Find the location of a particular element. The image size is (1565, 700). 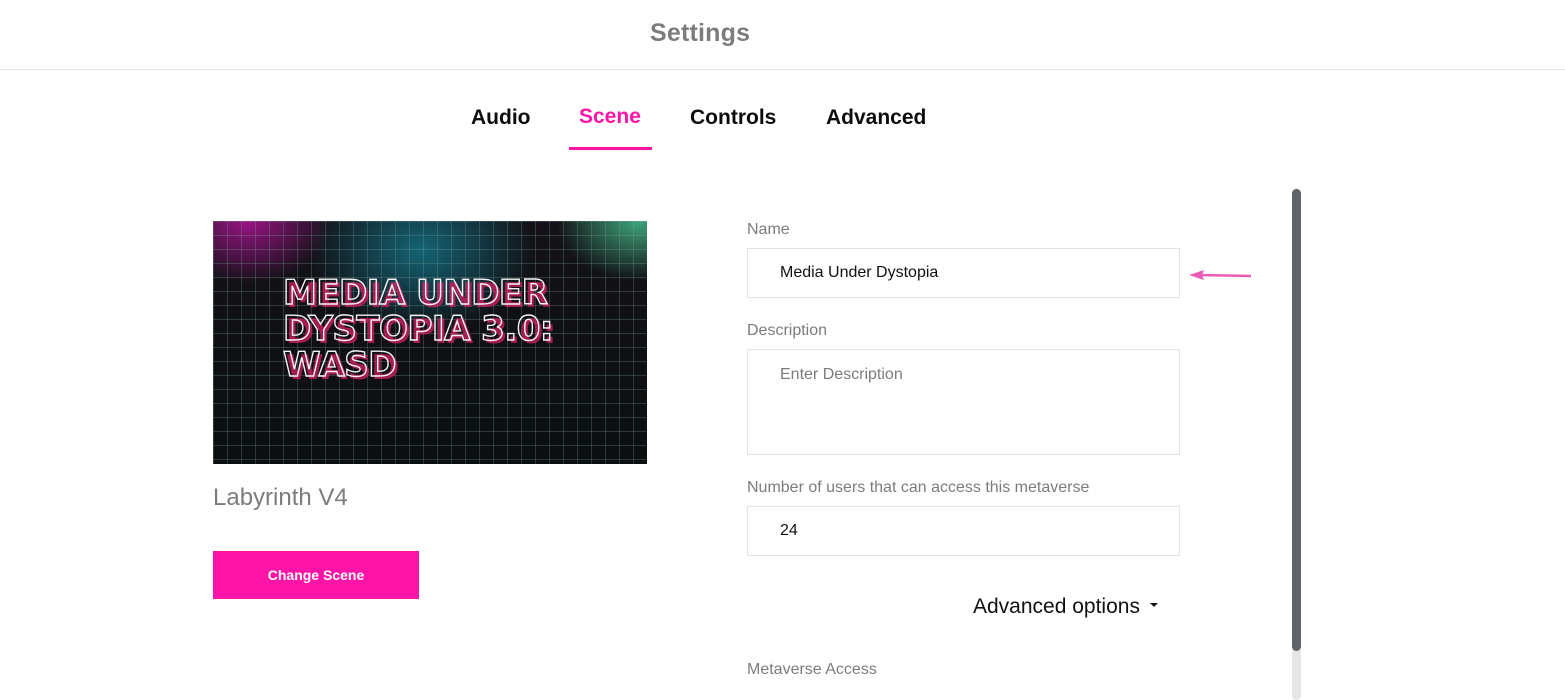

scene-thumbnail: MEDIA UNDER DYSTOPIA 3.0: WASD is located at coordinates (430, 342).